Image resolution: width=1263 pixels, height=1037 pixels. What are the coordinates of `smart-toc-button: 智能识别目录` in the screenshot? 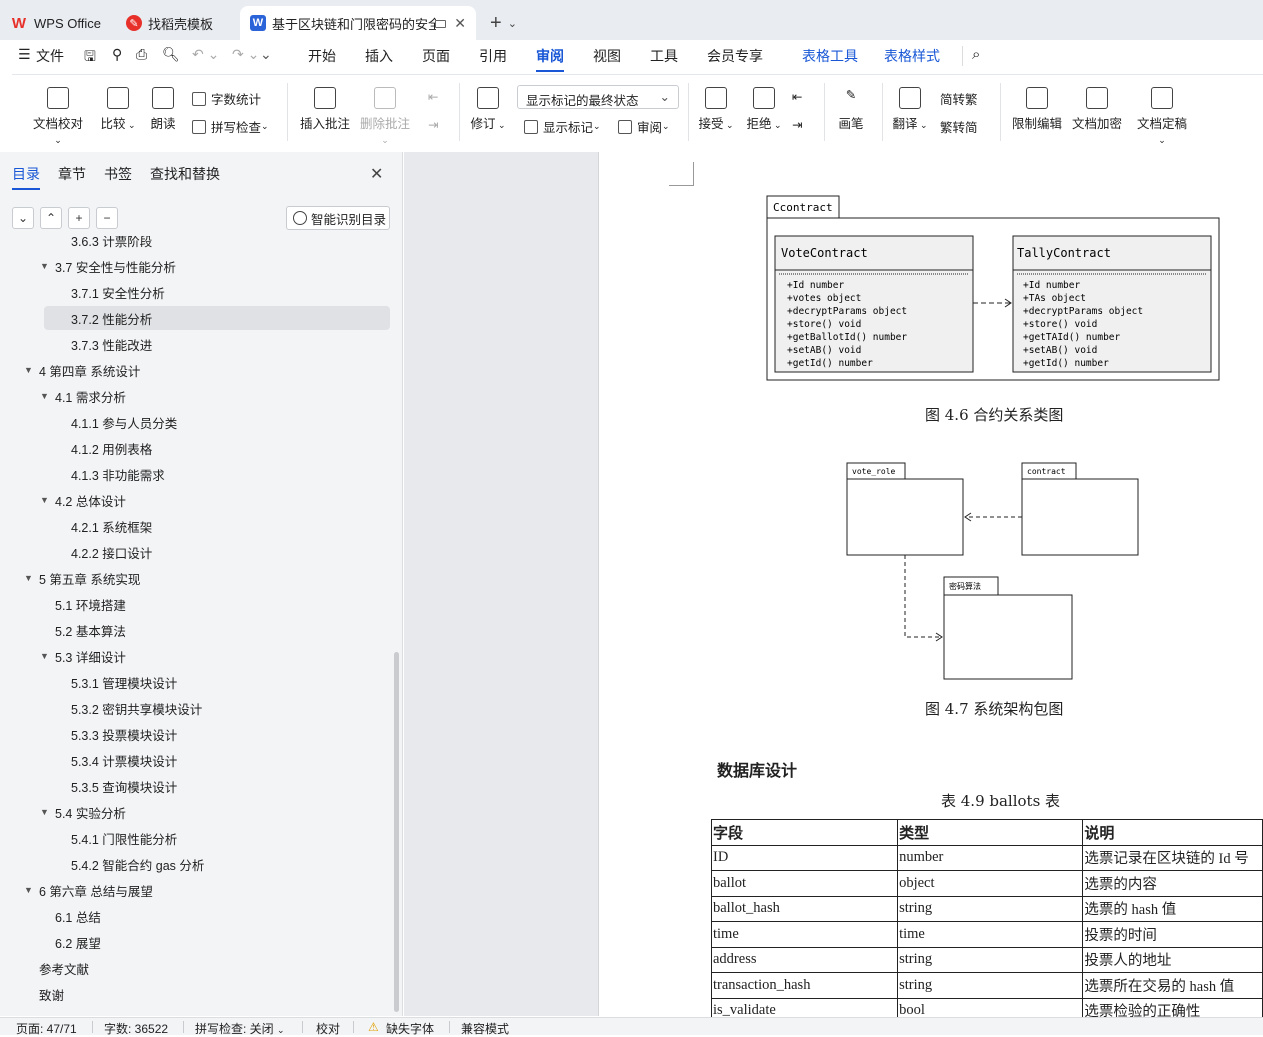 It's located at (338, 218).